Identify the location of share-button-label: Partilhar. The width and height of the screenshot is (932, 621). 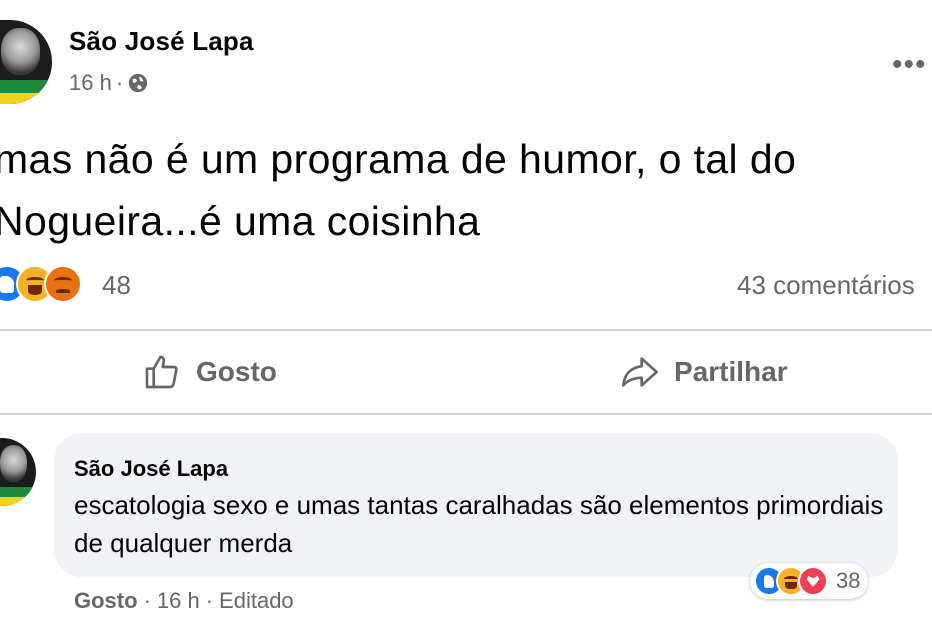
(731, 371).